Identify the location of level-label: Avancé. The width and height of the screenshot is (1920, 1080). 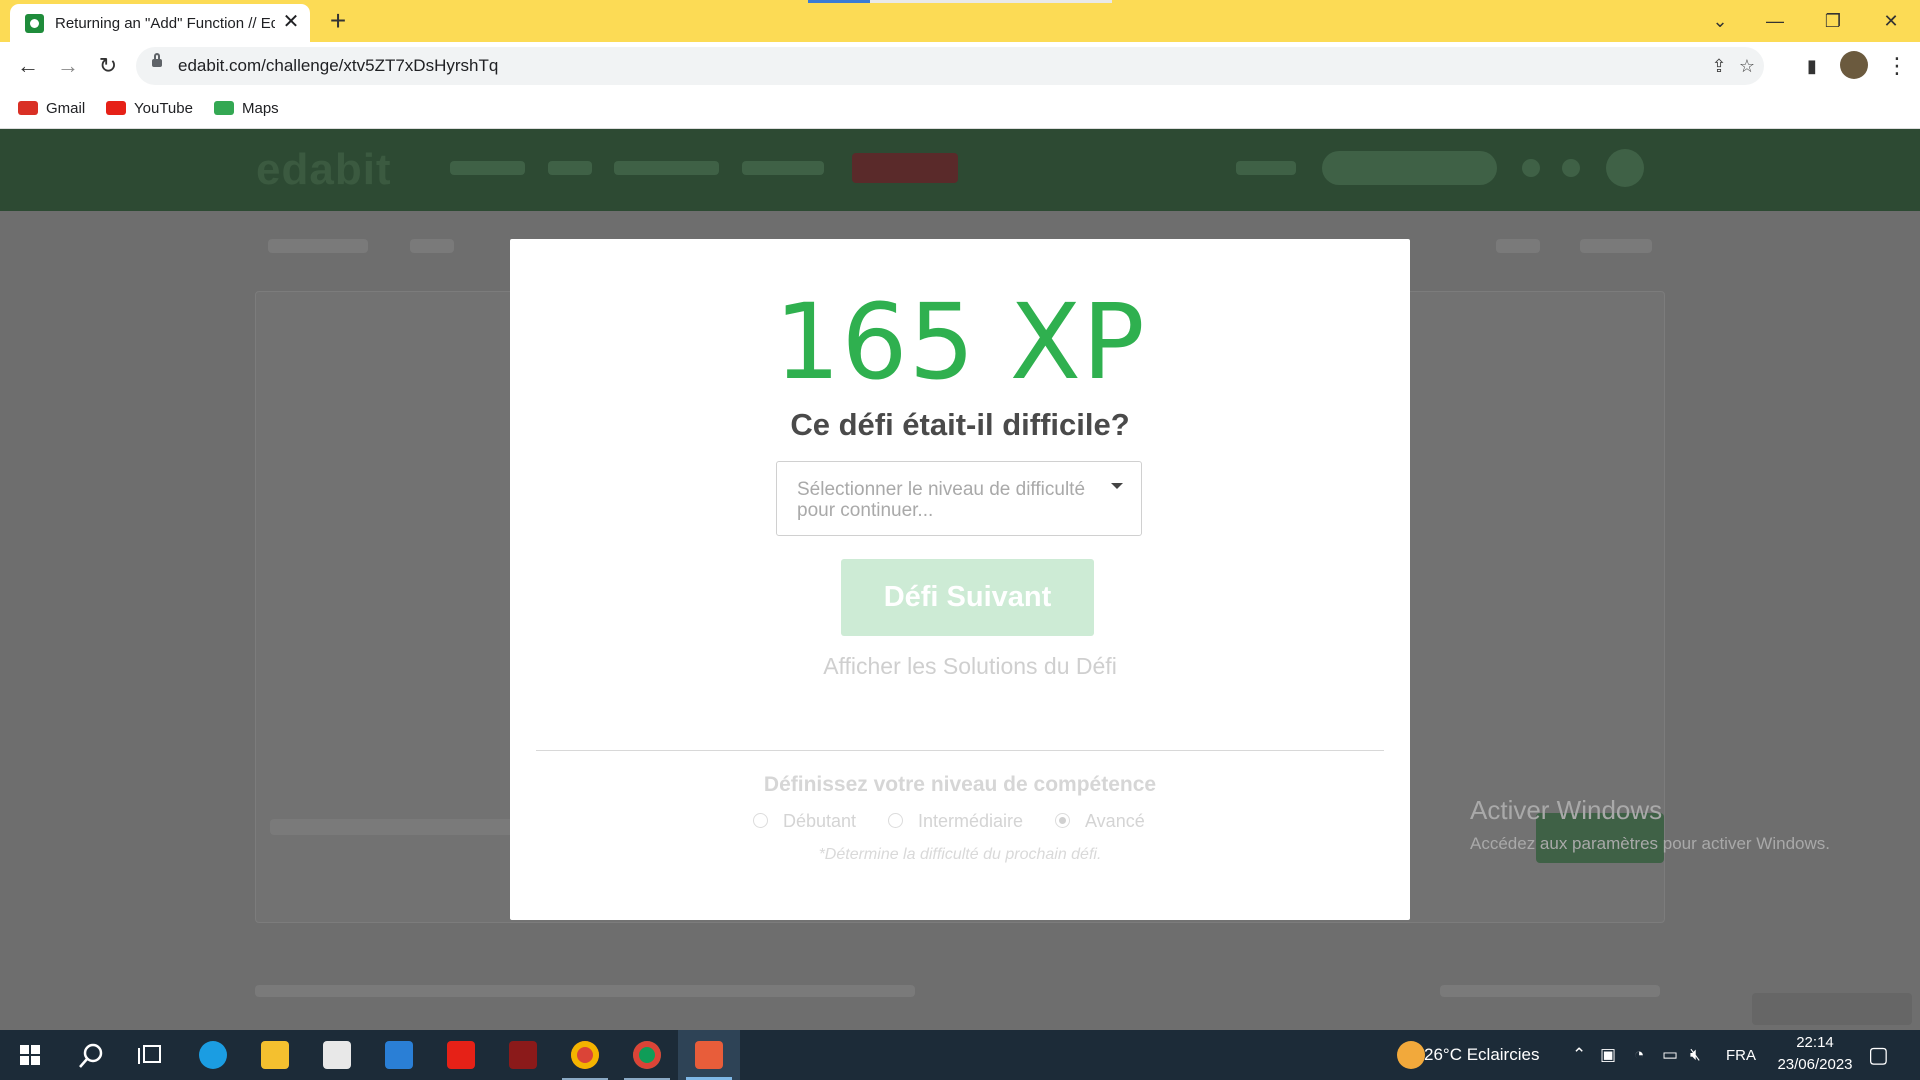
(1115, 821).